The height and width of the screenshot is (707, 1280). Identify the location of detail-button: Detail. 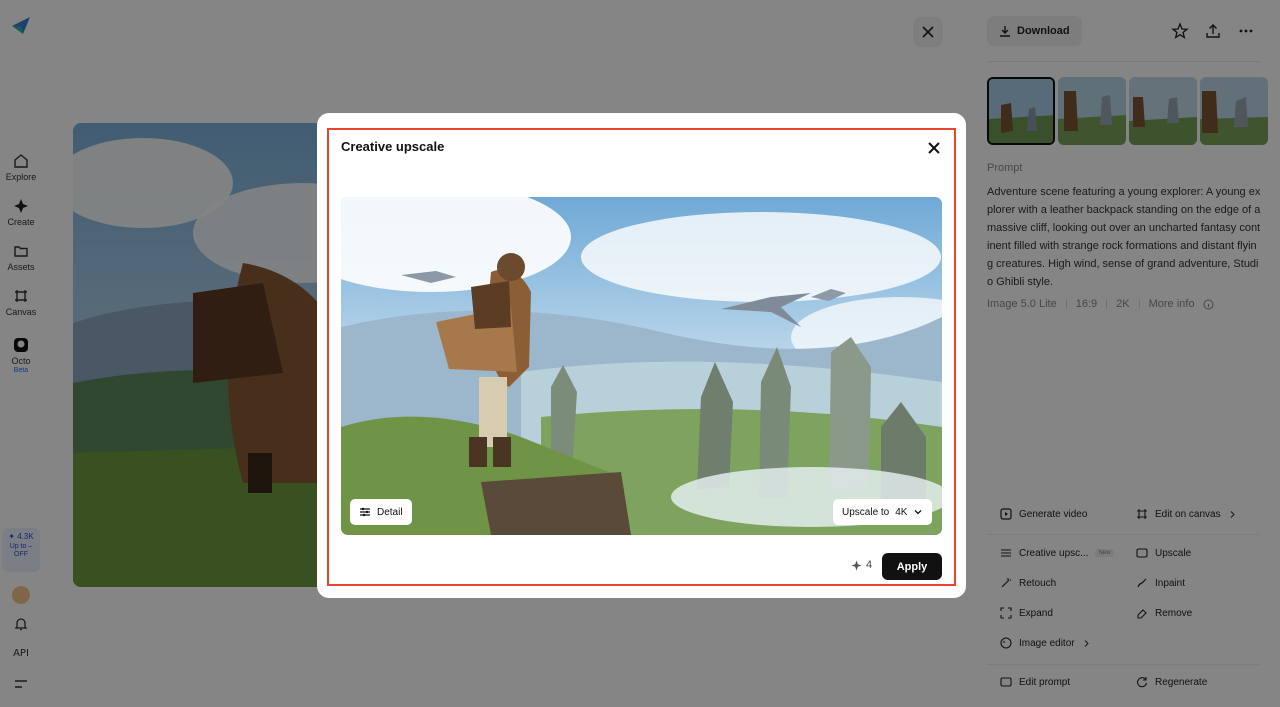
(381, 512).